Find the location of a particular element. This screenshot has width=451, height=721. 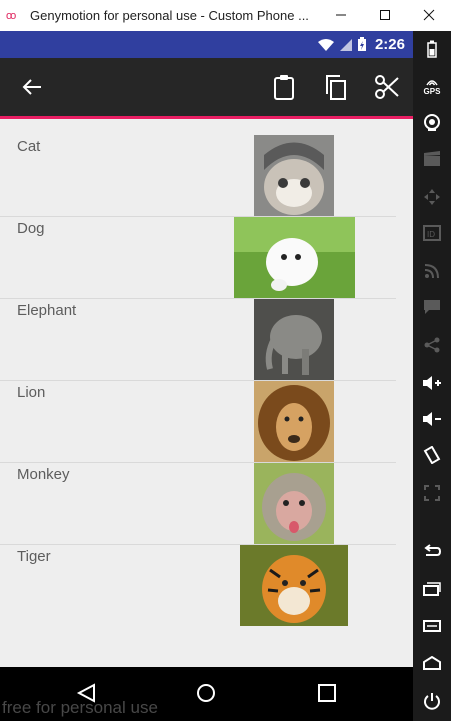

fullscreen-icon is located at coordinates (432, 493).